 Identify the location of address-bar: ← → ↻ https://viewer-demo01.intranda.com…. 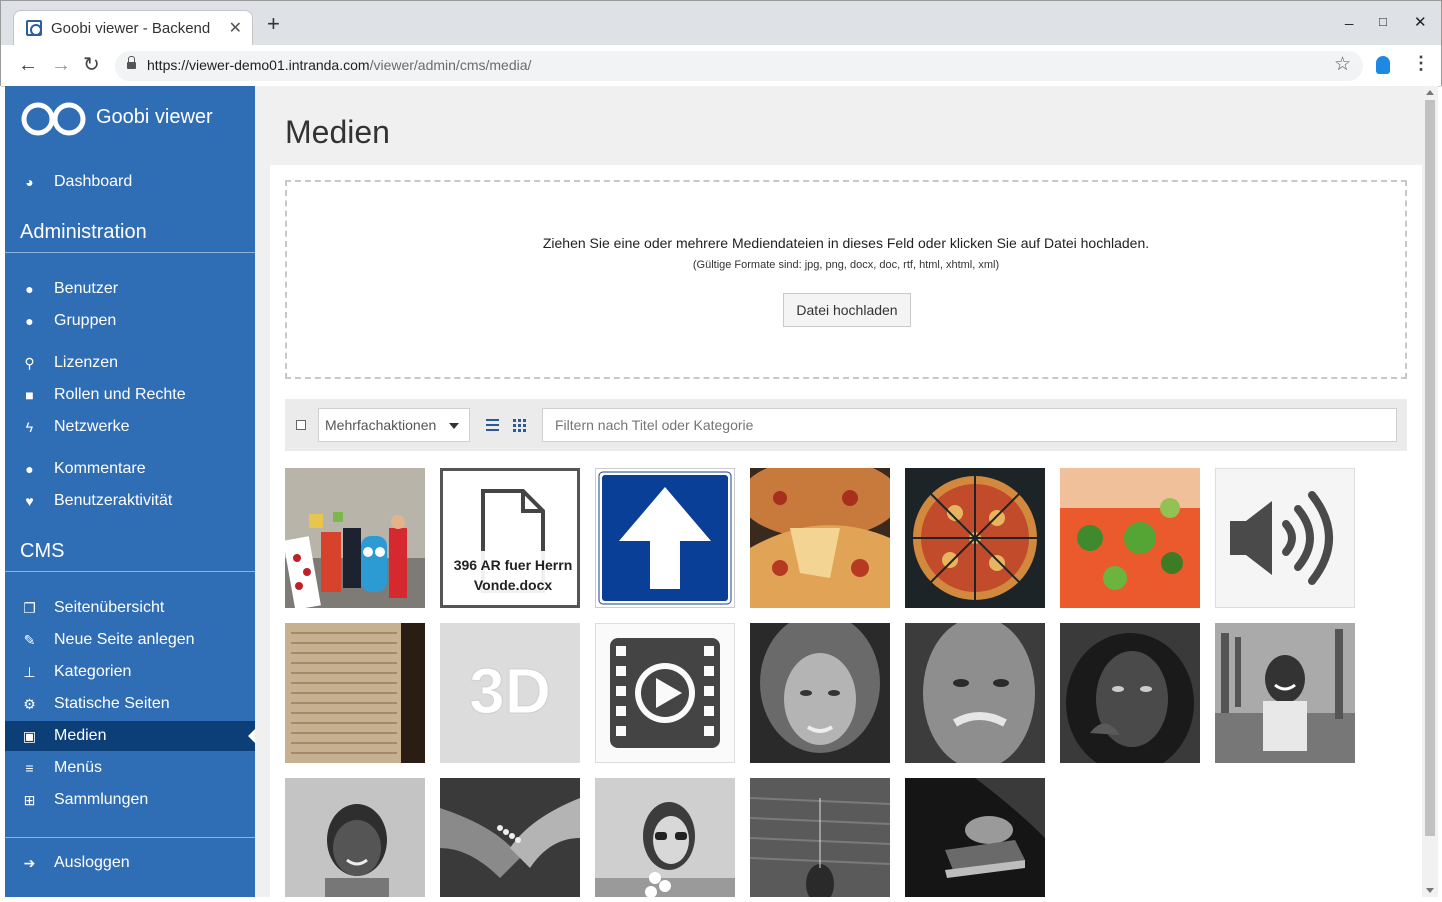
(721, 66).